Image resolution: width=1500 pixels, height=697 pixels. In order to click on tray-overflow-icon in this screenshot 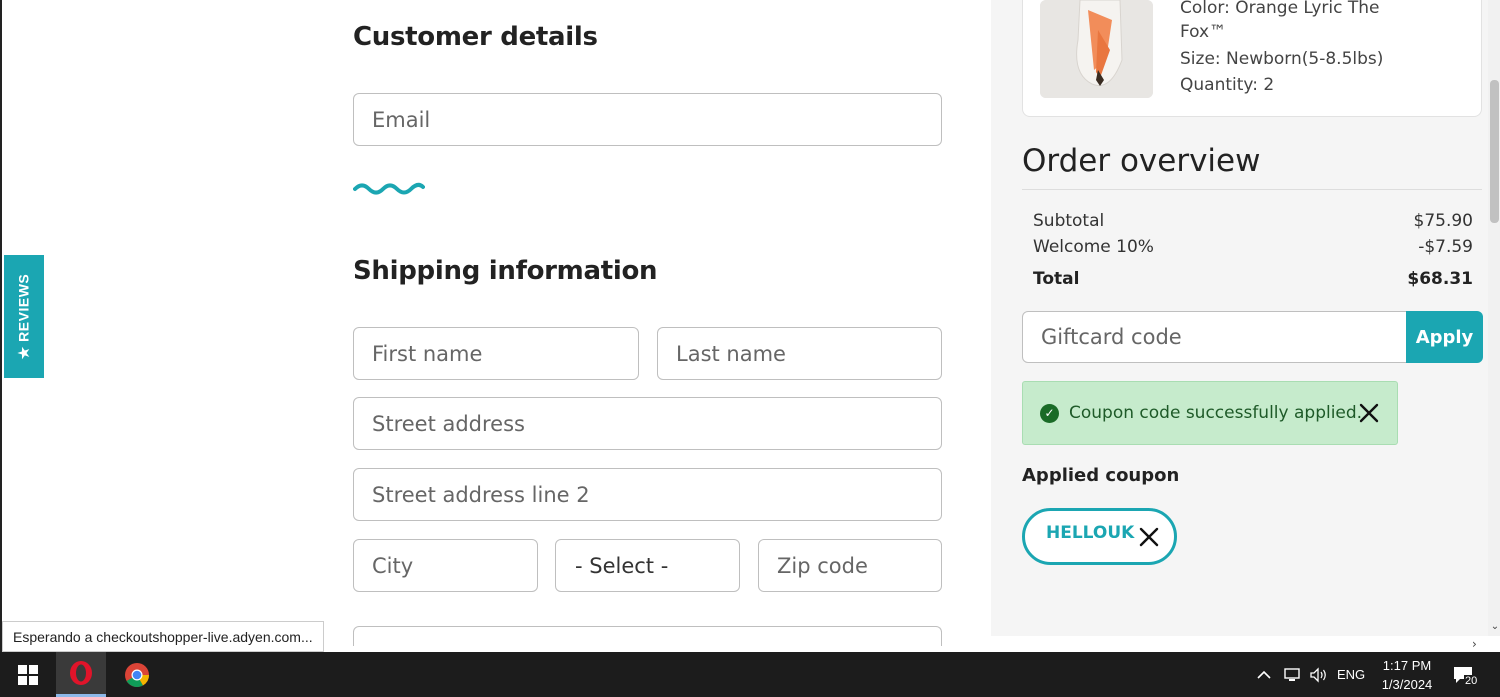, I will do `click(1264, 674)`.